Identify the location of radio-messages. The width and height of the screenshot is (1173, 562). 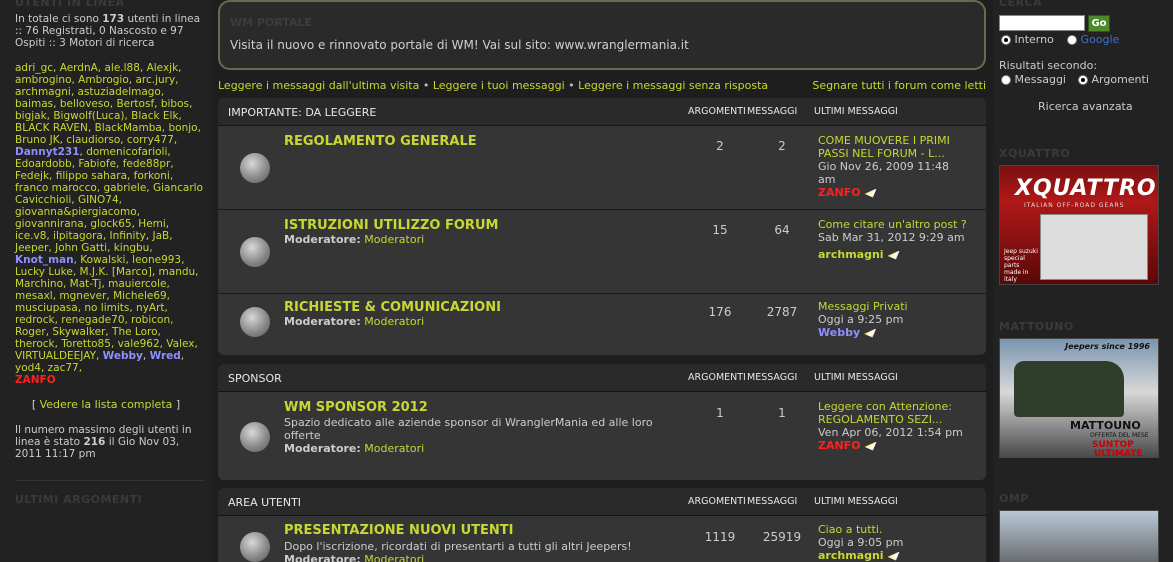
(1006, 80).